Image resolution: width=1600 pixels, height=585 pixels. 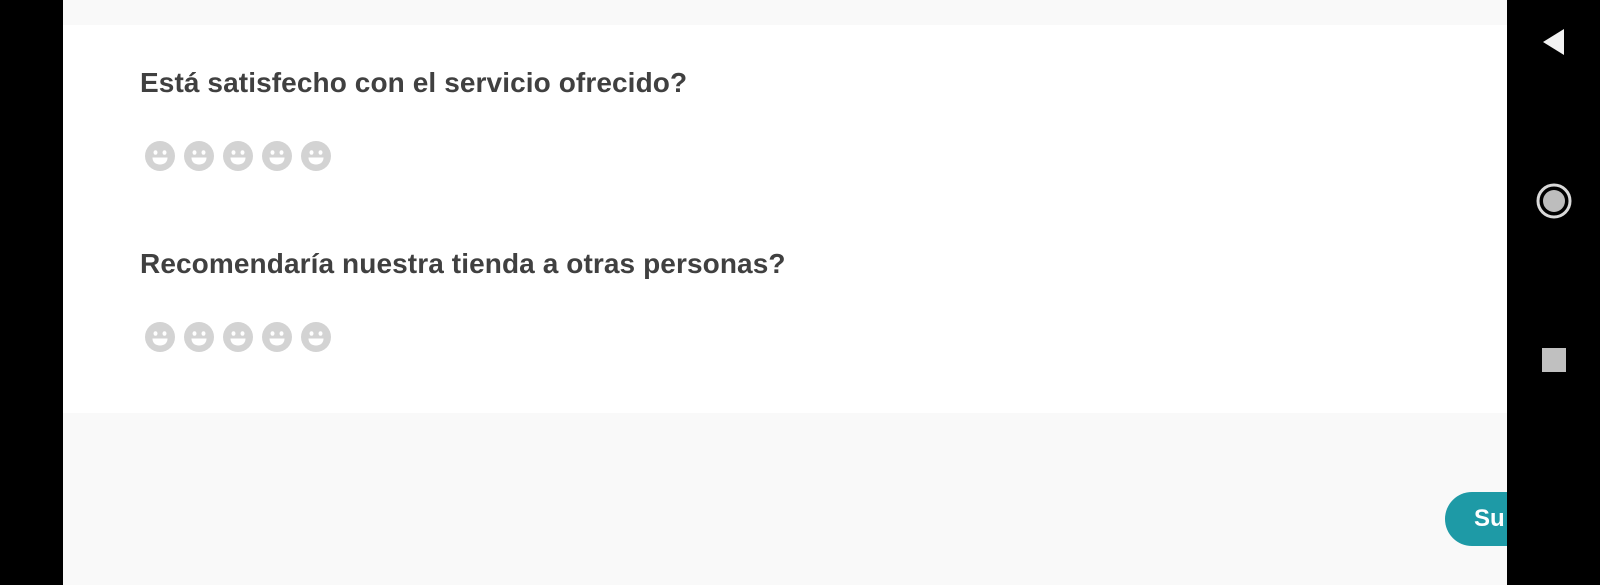 I want to click on left-screen-edge, so click(x=31, y=292).